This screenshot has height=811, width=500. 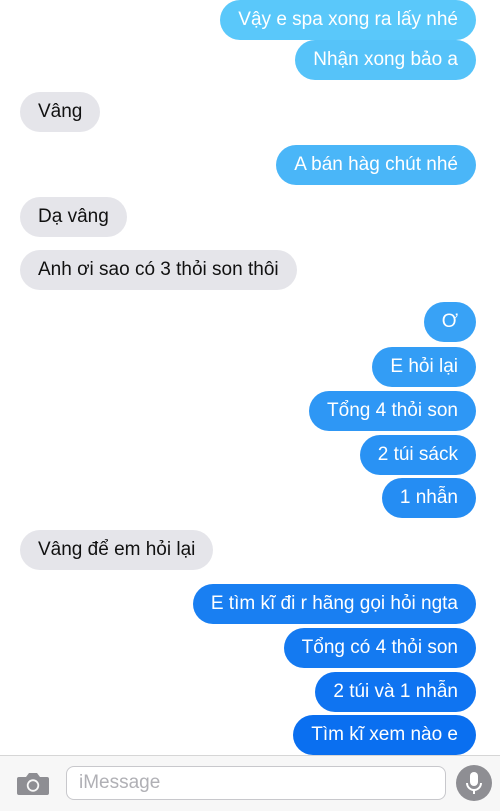 I want to click on message-bubble-outgoing: 2 túi và 1 nhẫn, so click(x=395, y=692).